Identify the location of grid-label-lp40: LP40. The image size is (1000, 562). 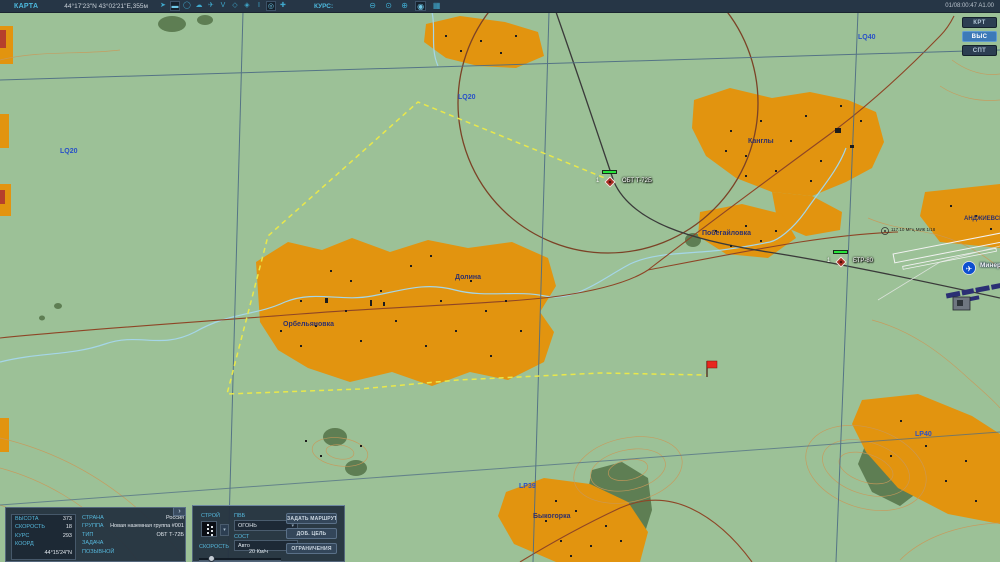
(923, 434).